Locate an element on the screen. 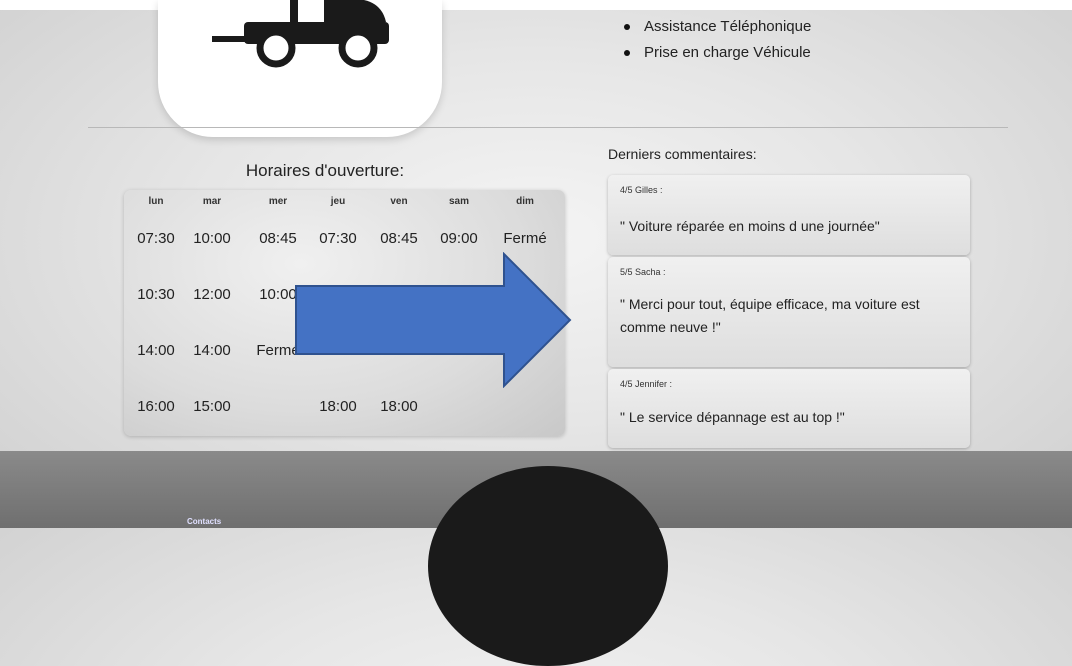  comment-author: 4/5 Gilles : is located at coordinates (641, 190).